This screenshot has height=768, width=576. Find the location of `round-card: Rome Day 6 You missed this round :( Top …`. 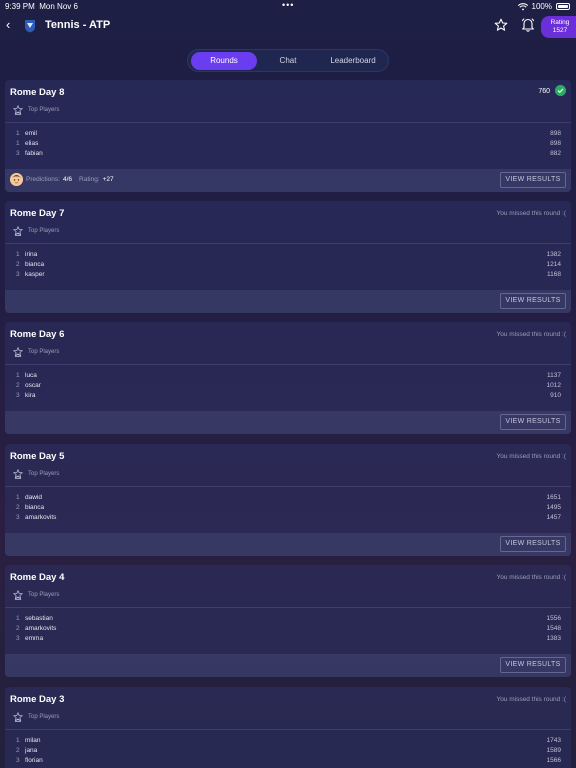

round-card: Rome Day 6 You missed this round :( Top … is located at coordinates (288, 378).